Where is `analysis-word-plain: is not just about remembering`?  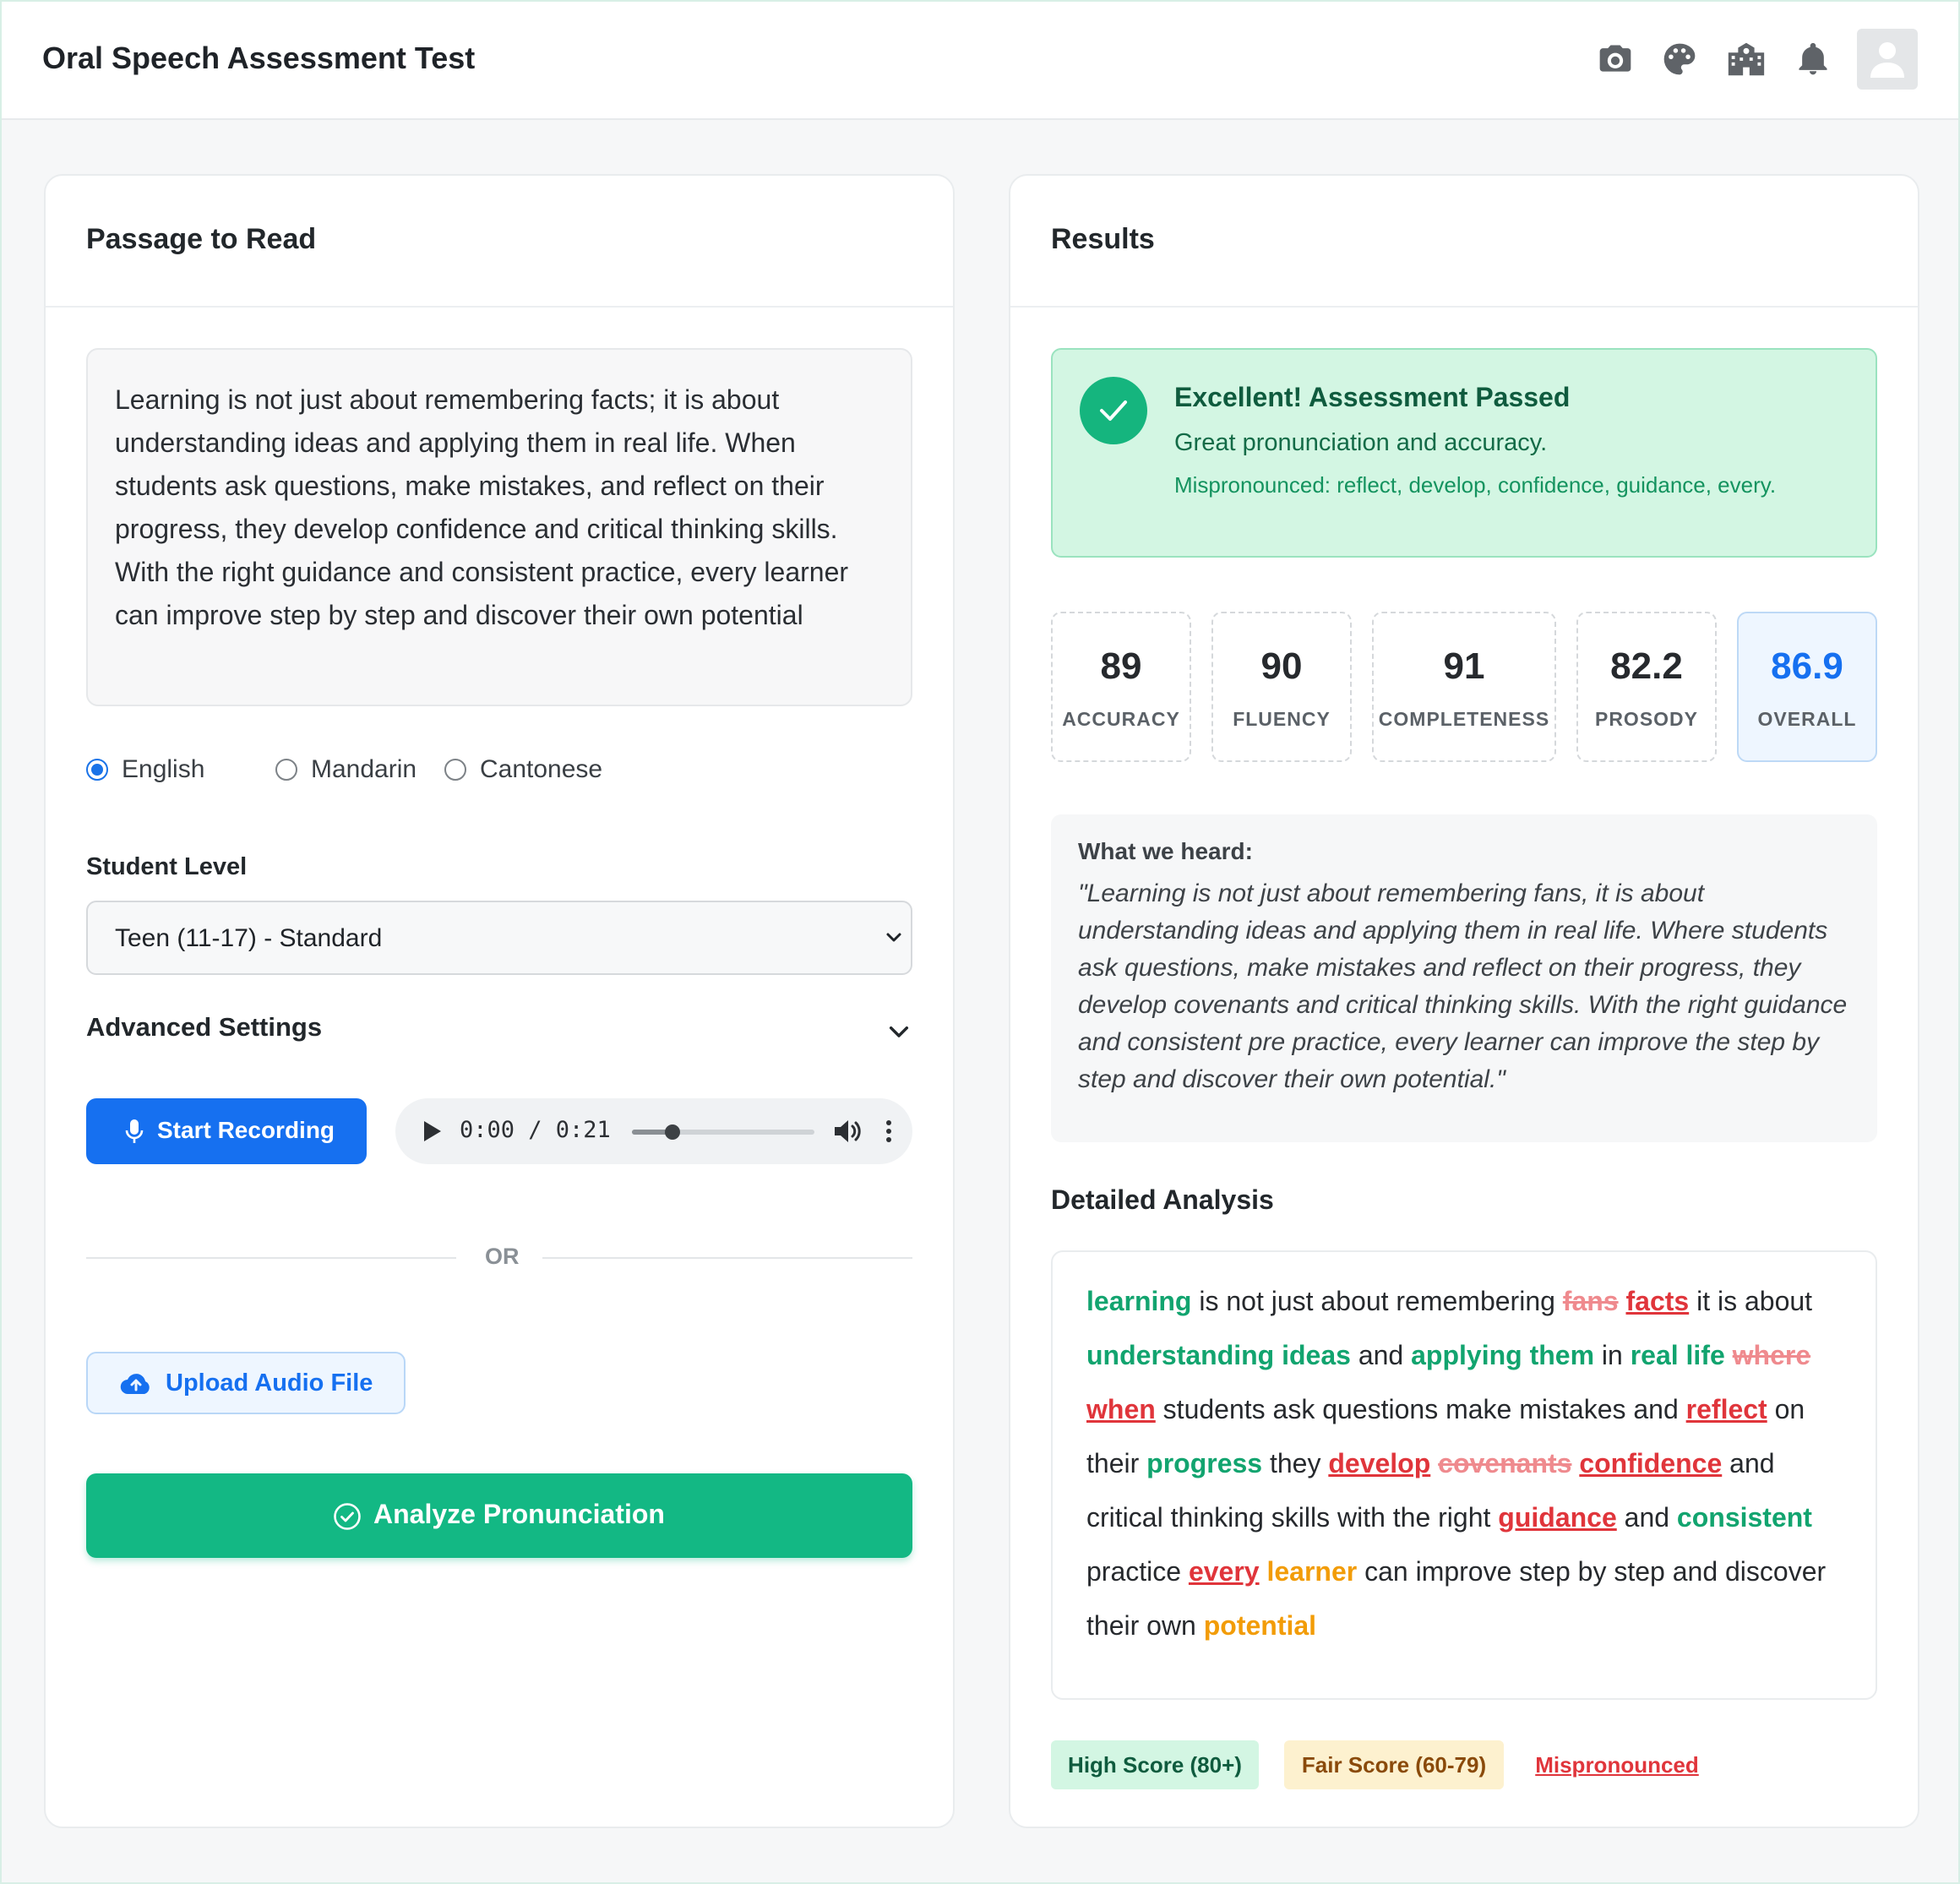 analysis-word-plain: is not just about remembering is located at coordinates (1377, 1301).